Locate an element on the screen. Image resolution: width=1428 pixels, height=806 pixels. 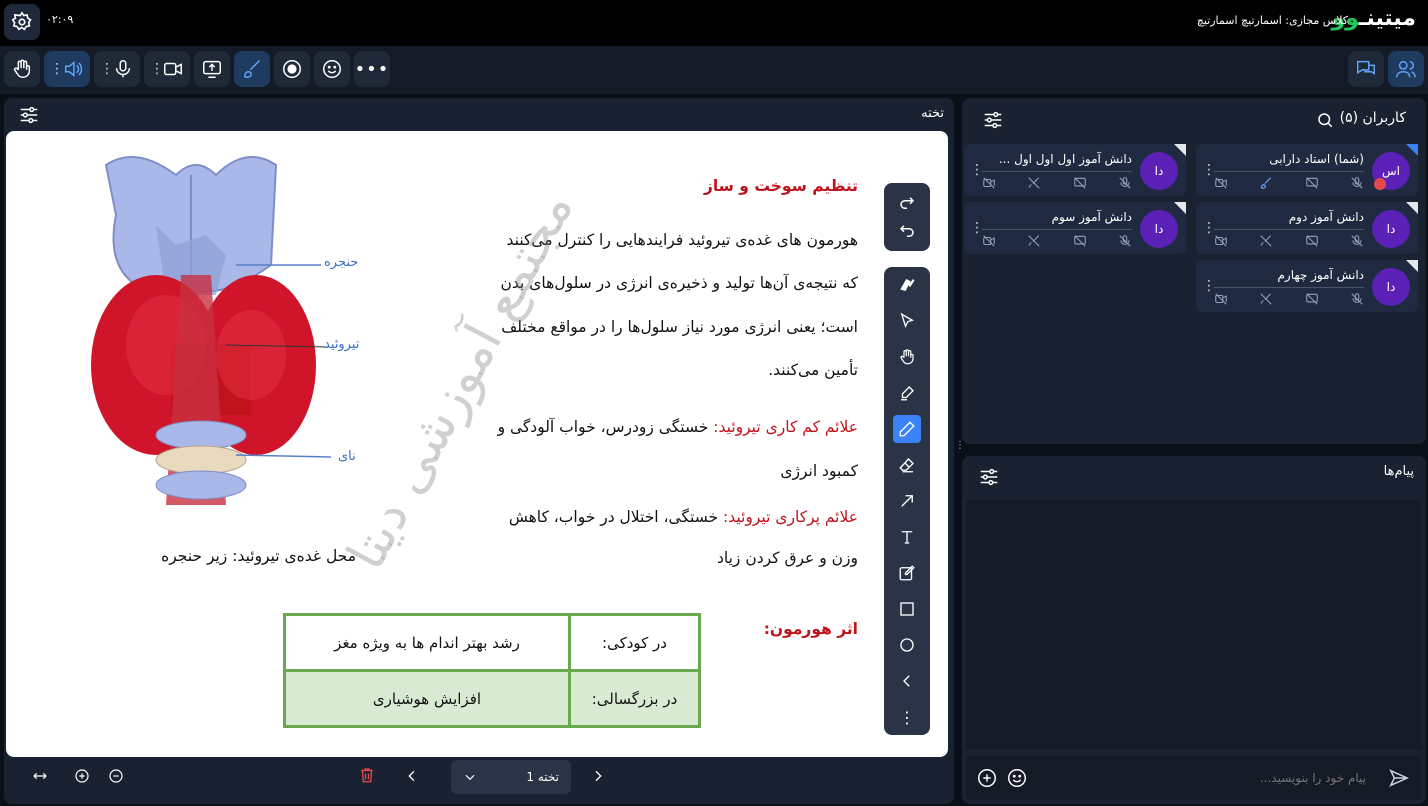
user-card: دا دانش آموز چهارم ⋮ is located at coordinates (1307, 286).